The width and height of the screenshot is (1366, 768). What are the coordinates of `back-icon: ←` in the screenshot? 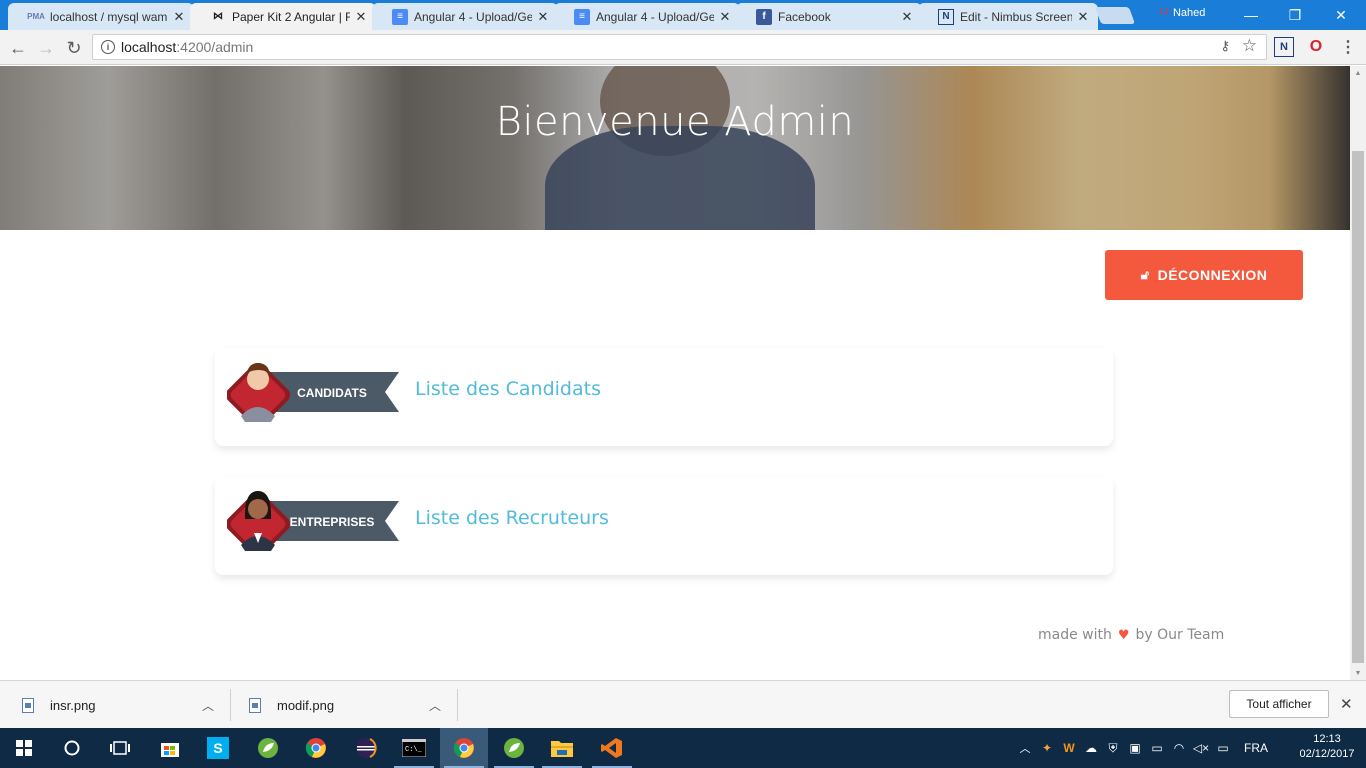 It's located at (18, 48).